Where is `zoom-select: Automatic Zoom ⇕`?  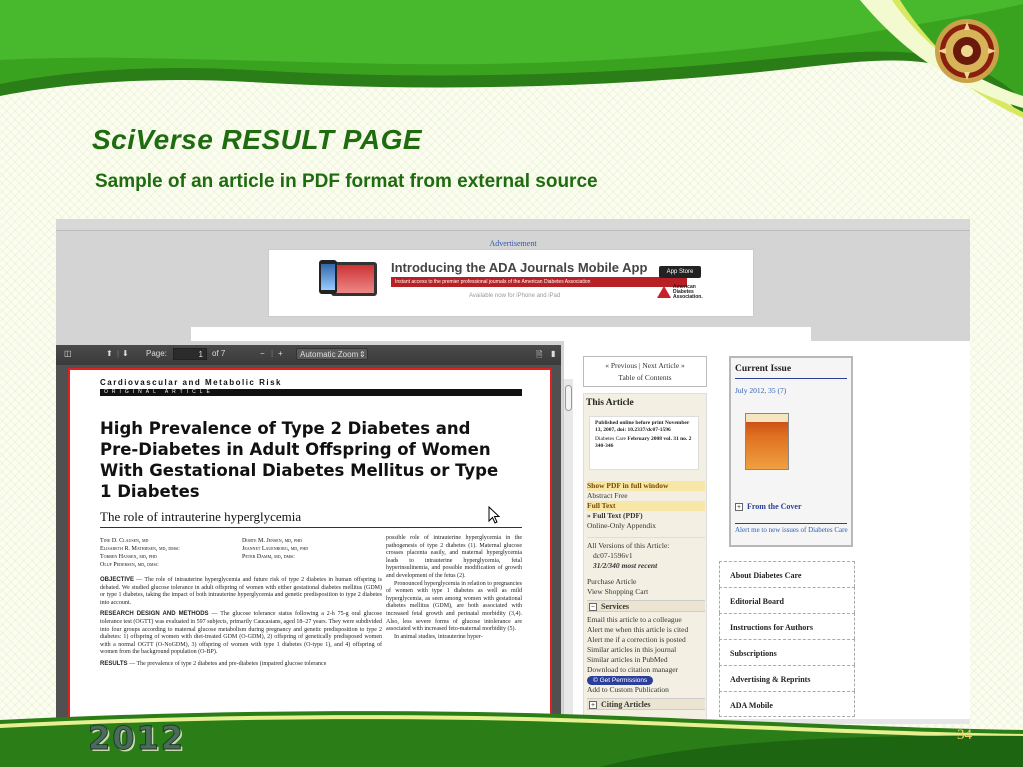 zoom-select: Automatic Zoom ⇕ is located at coordinates (332, 354).